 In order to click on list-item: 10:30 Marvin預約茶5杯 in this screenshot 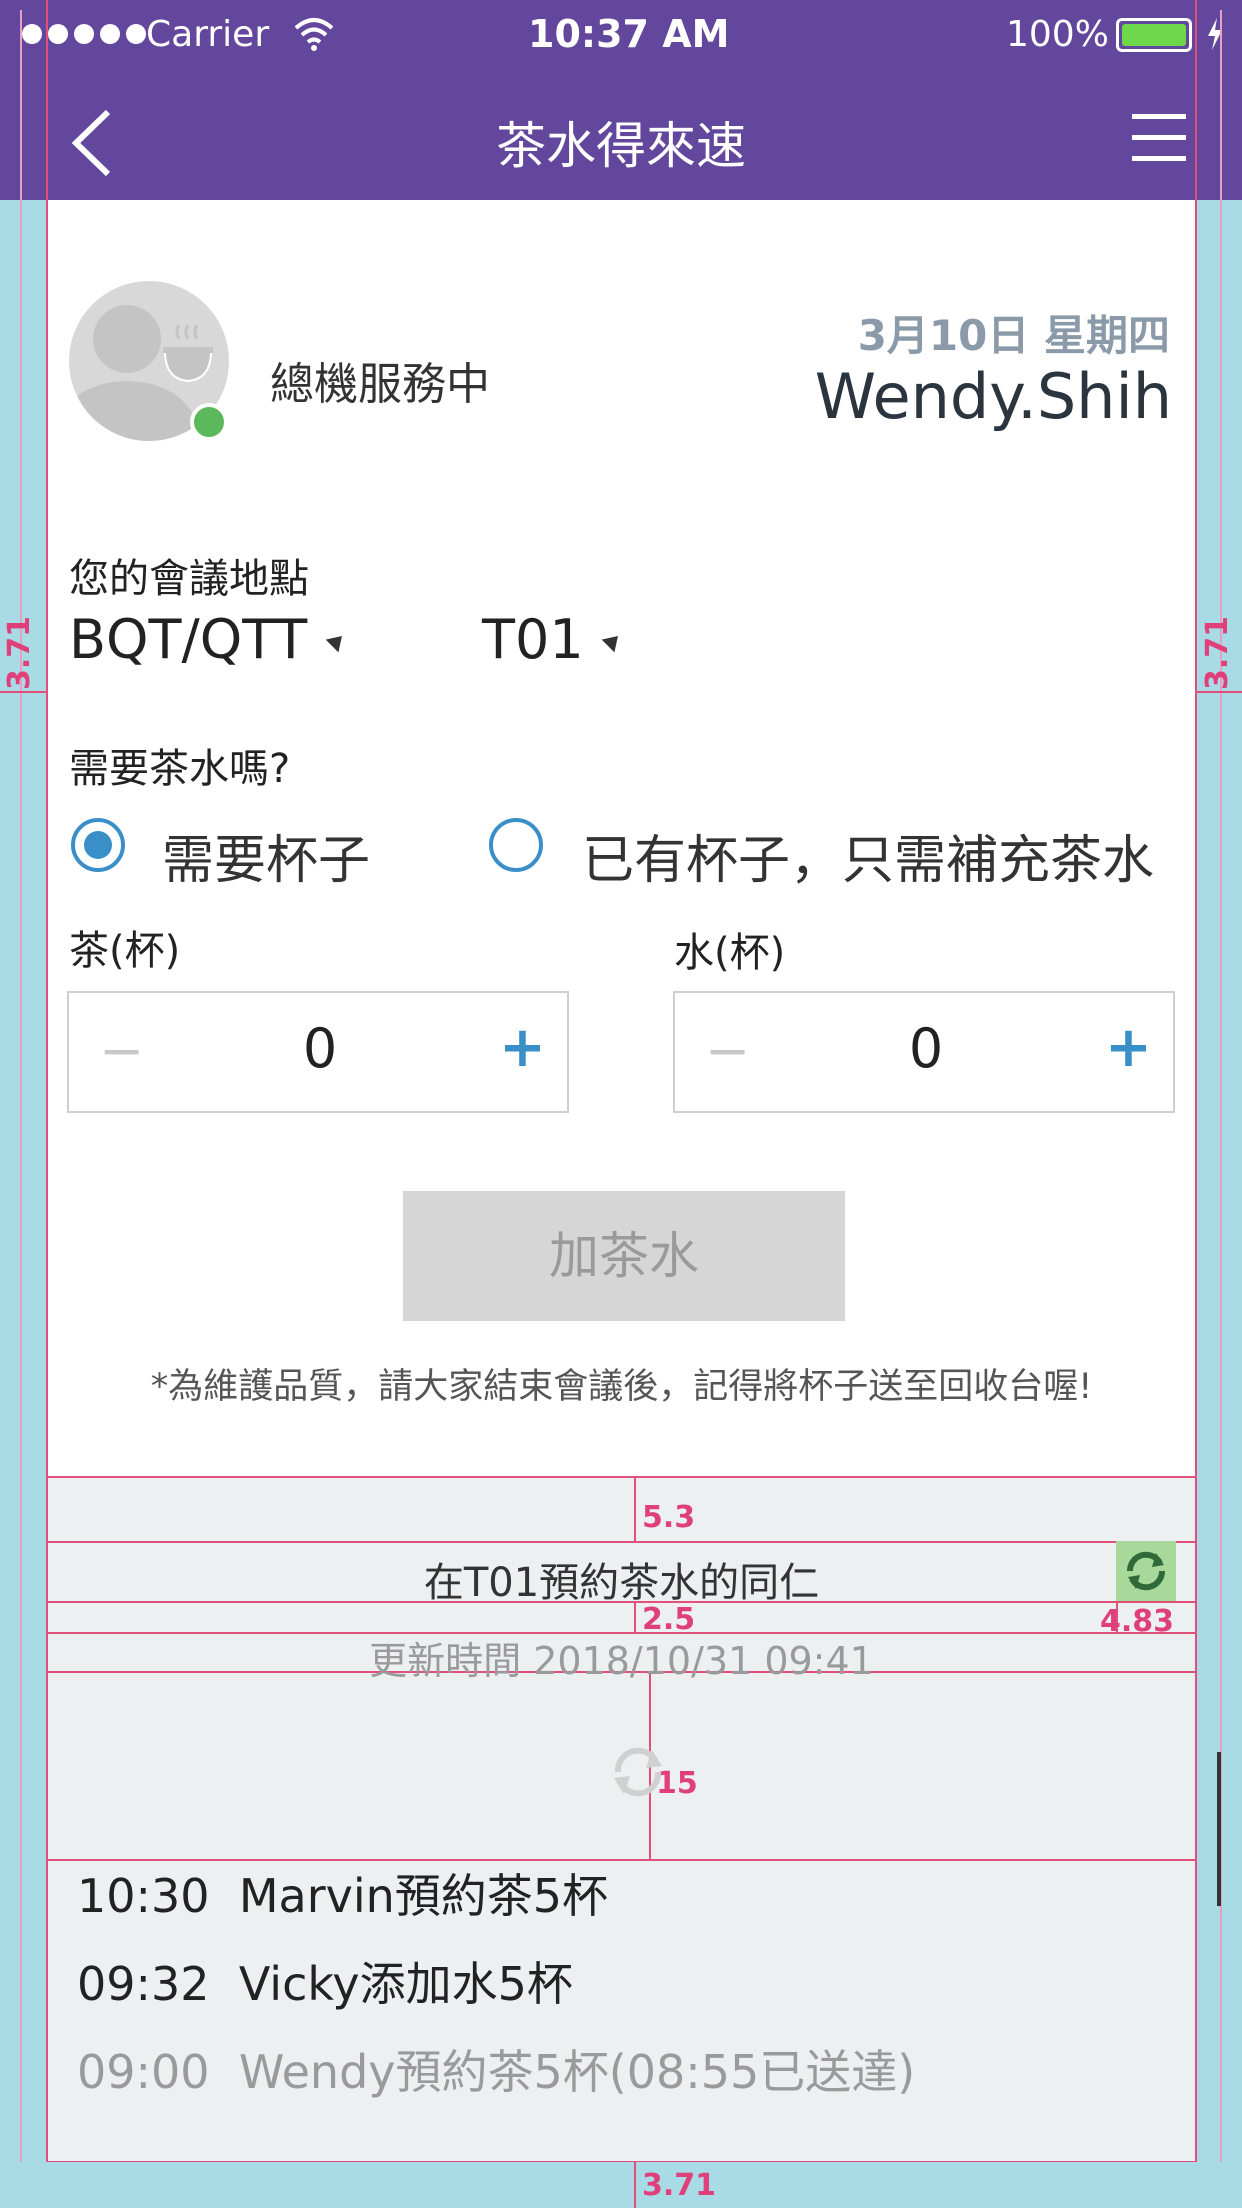, I will do `click(342, 1893)`.